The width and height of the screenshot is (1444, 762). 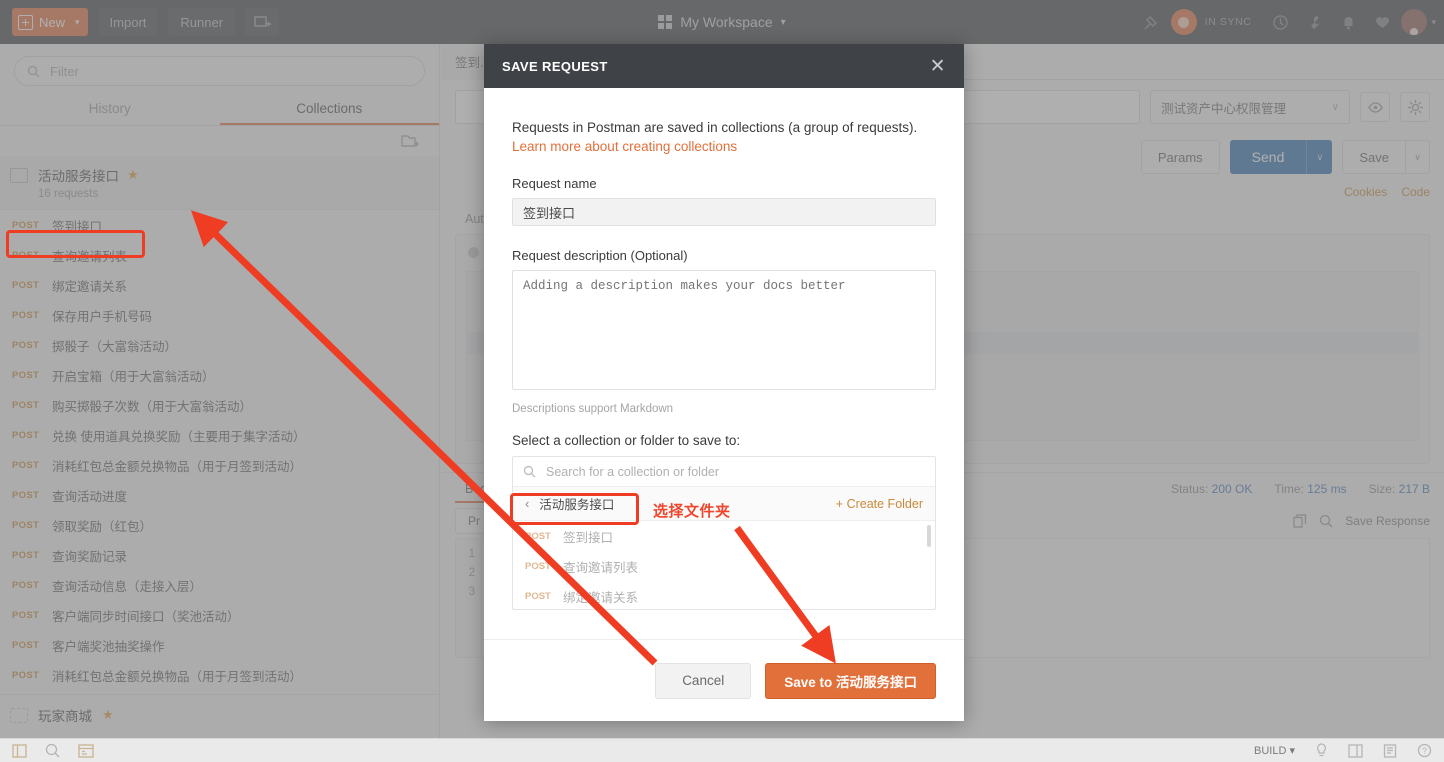 I want to click on arrow-to-save-button, so click(x=785, y=594).